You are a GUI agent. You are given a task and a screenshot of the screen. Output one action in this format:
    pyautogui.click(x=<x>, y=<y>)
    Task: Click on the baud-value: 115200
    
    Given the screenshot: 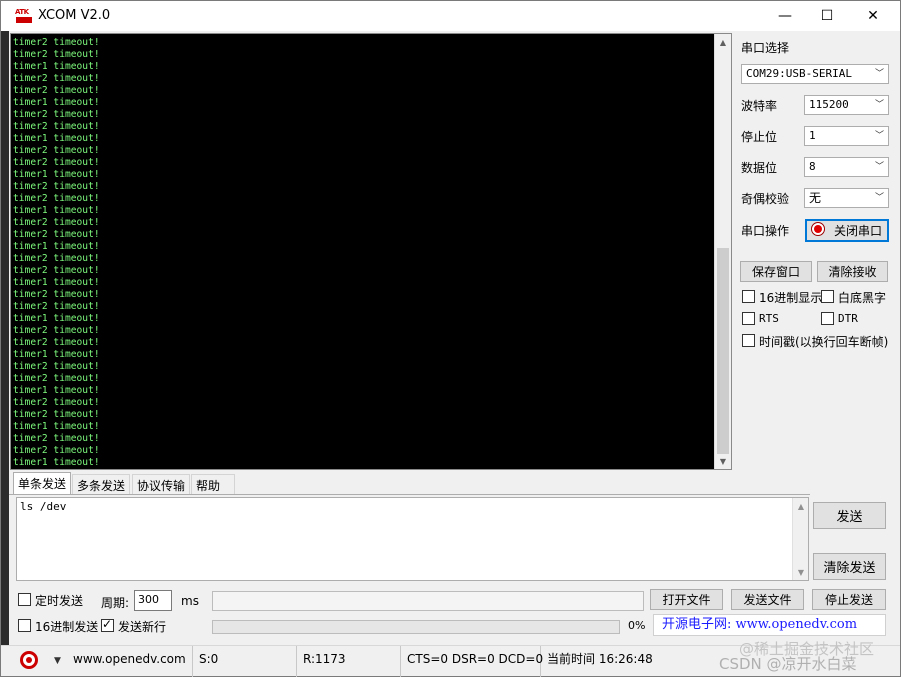 What is the action you would take?
    pyautogui.click(x=829, y=104)
    